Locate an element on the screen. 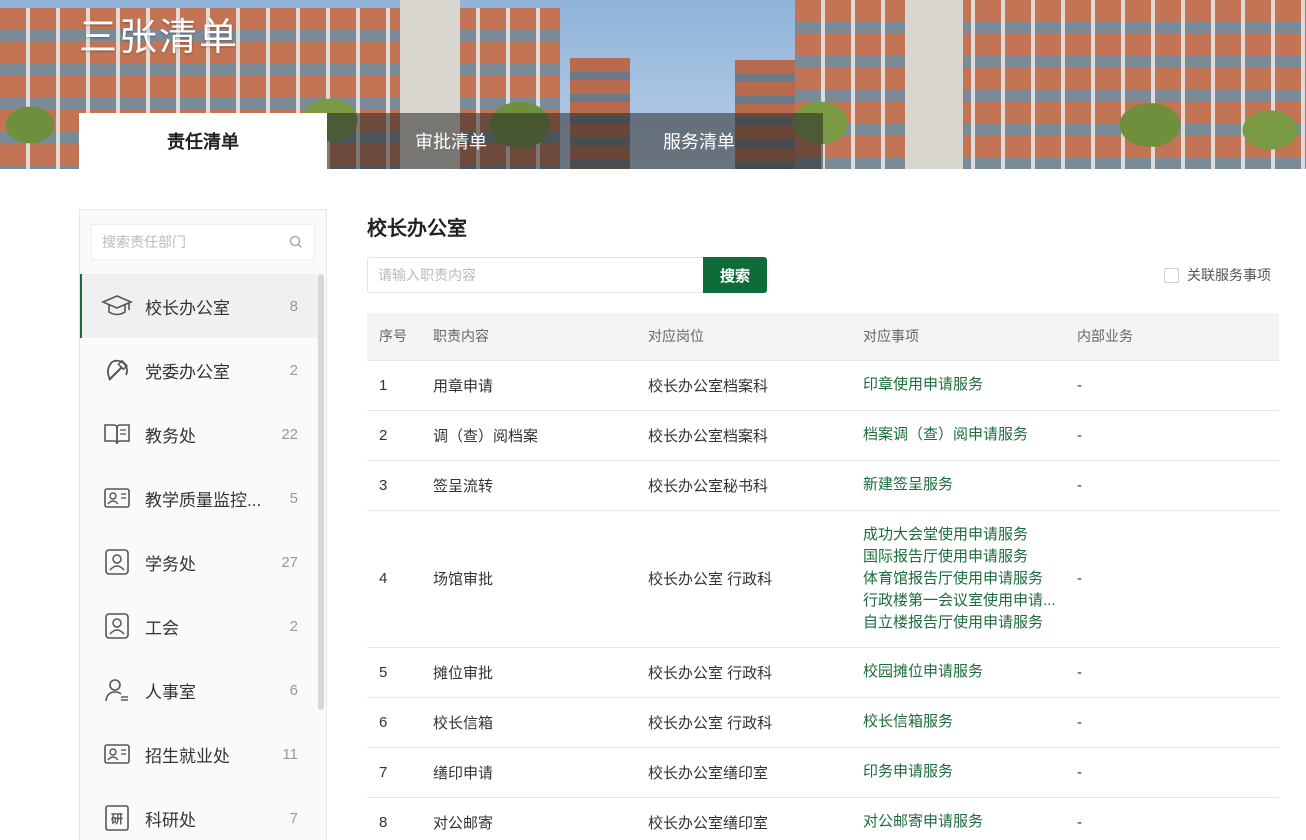  row-services: 校园摊位申请服务 is located at coordinates (970, 672).